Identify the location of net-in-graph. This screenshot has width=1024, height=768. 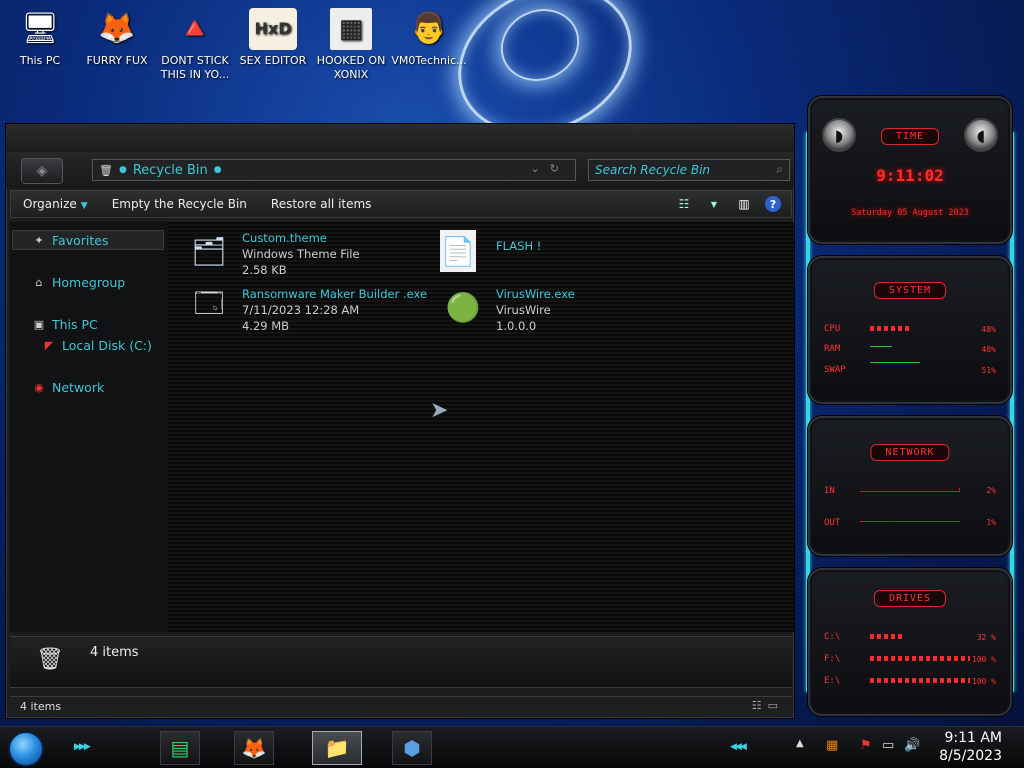
(910, 490).